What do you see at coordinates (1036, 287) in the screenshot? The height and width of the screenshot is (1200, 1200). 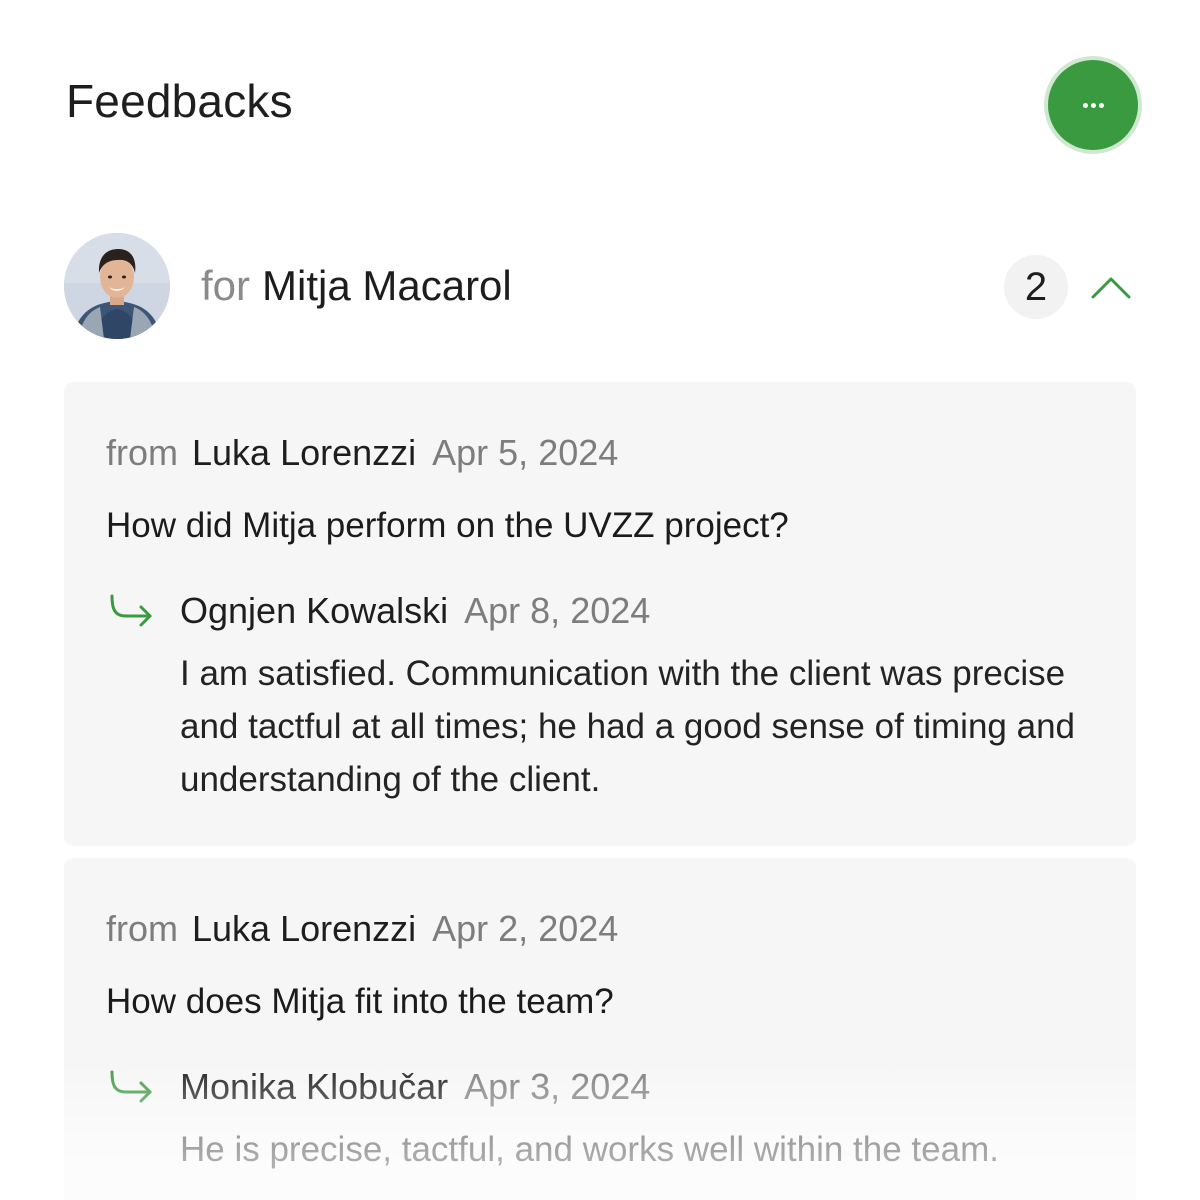 I see `feedback-count-badge: 2` at bounding box center [1036, 287].